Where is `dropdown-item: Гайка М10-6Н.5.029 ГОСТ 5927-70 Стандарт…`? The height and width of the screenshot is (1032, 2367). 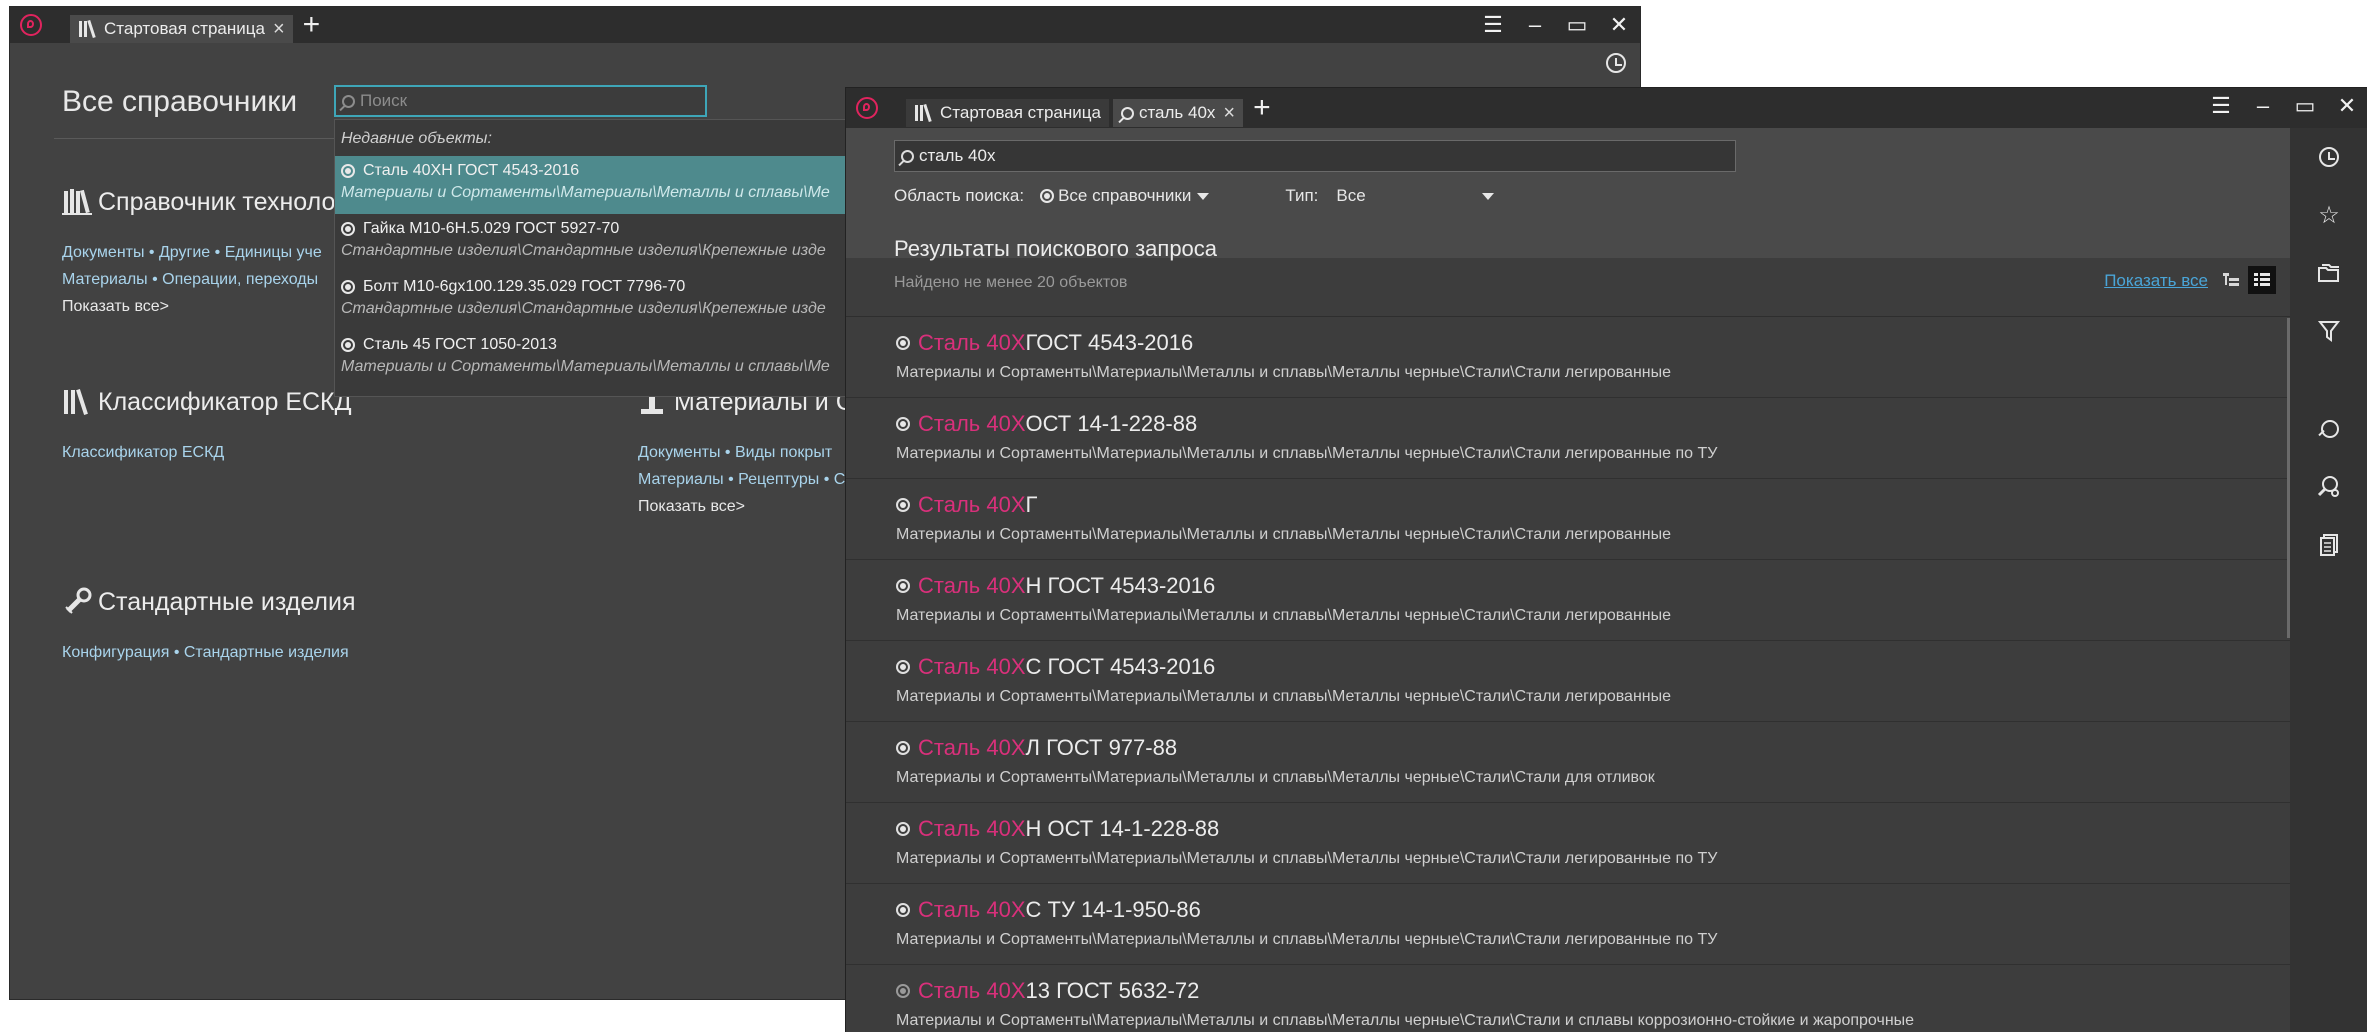
dropdown-item: Гайка М10-6Н.5.029 ГОСТ 5927-70 Стандарт… is located at coordinates (595, 243).